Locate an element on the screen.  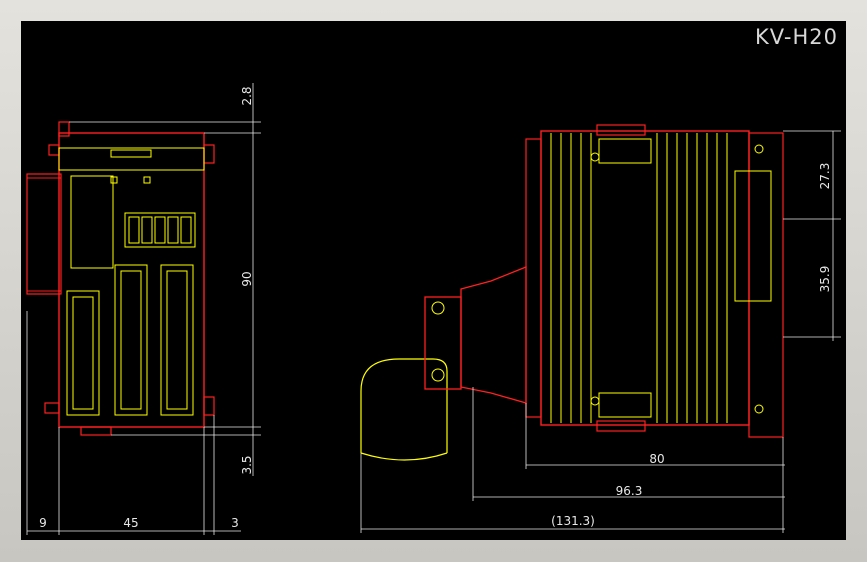
side-terminal-block is located at coordinates (766, 285).